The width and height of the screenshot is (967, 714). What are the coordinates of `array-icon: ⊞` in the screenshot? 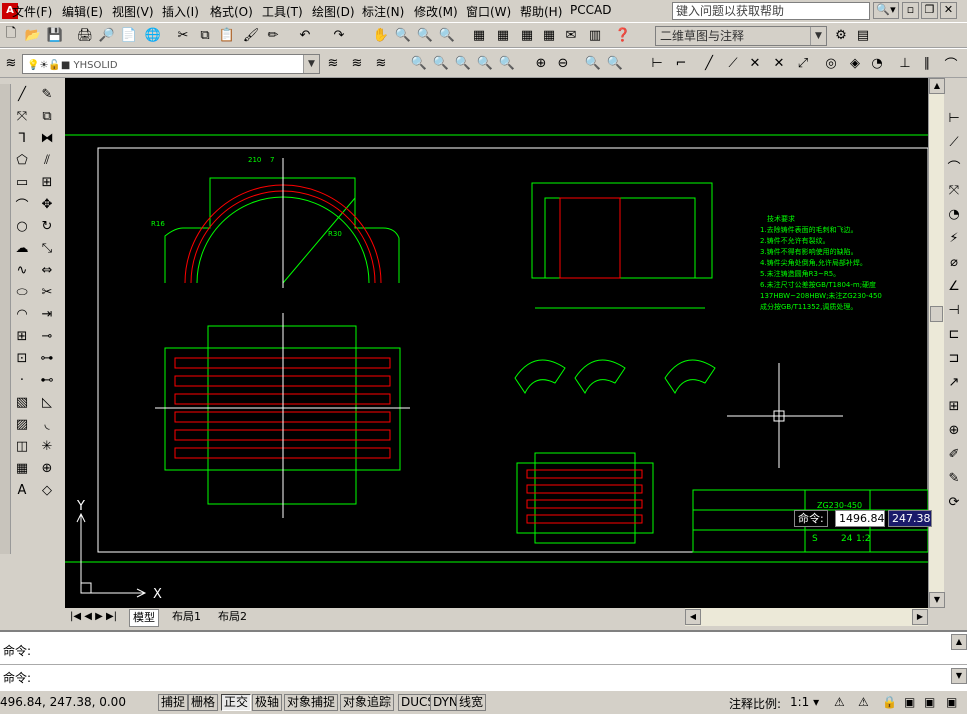 It's located at (47, 182).